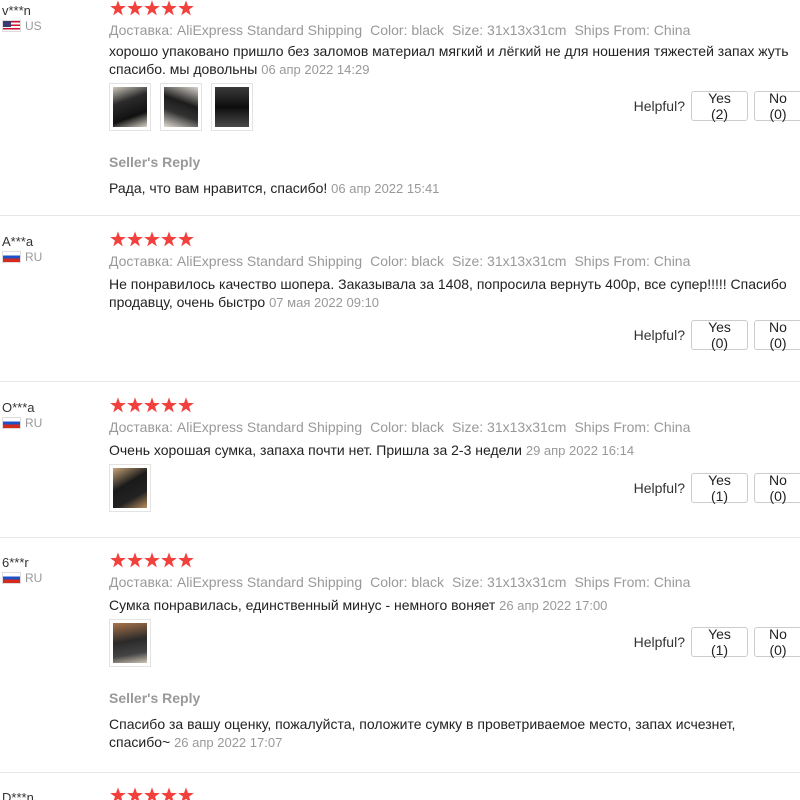 This screenshot has width=800, height=800. What do you see at coordinates (18, 407) in the screenshot?
I see `reviewer-name: O***a` at bounding box center [18, 407].